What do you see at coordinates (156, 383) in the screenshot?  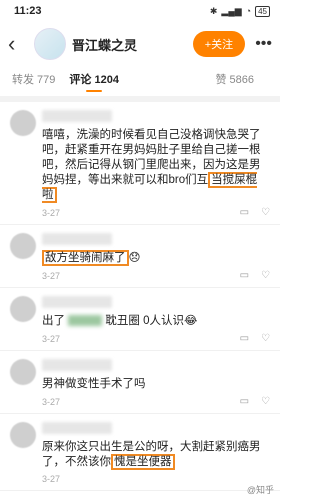 I see `comment-body: 男神做变性手术了吗 3-27 ▭ ♡` at bounding box center [156, 383].